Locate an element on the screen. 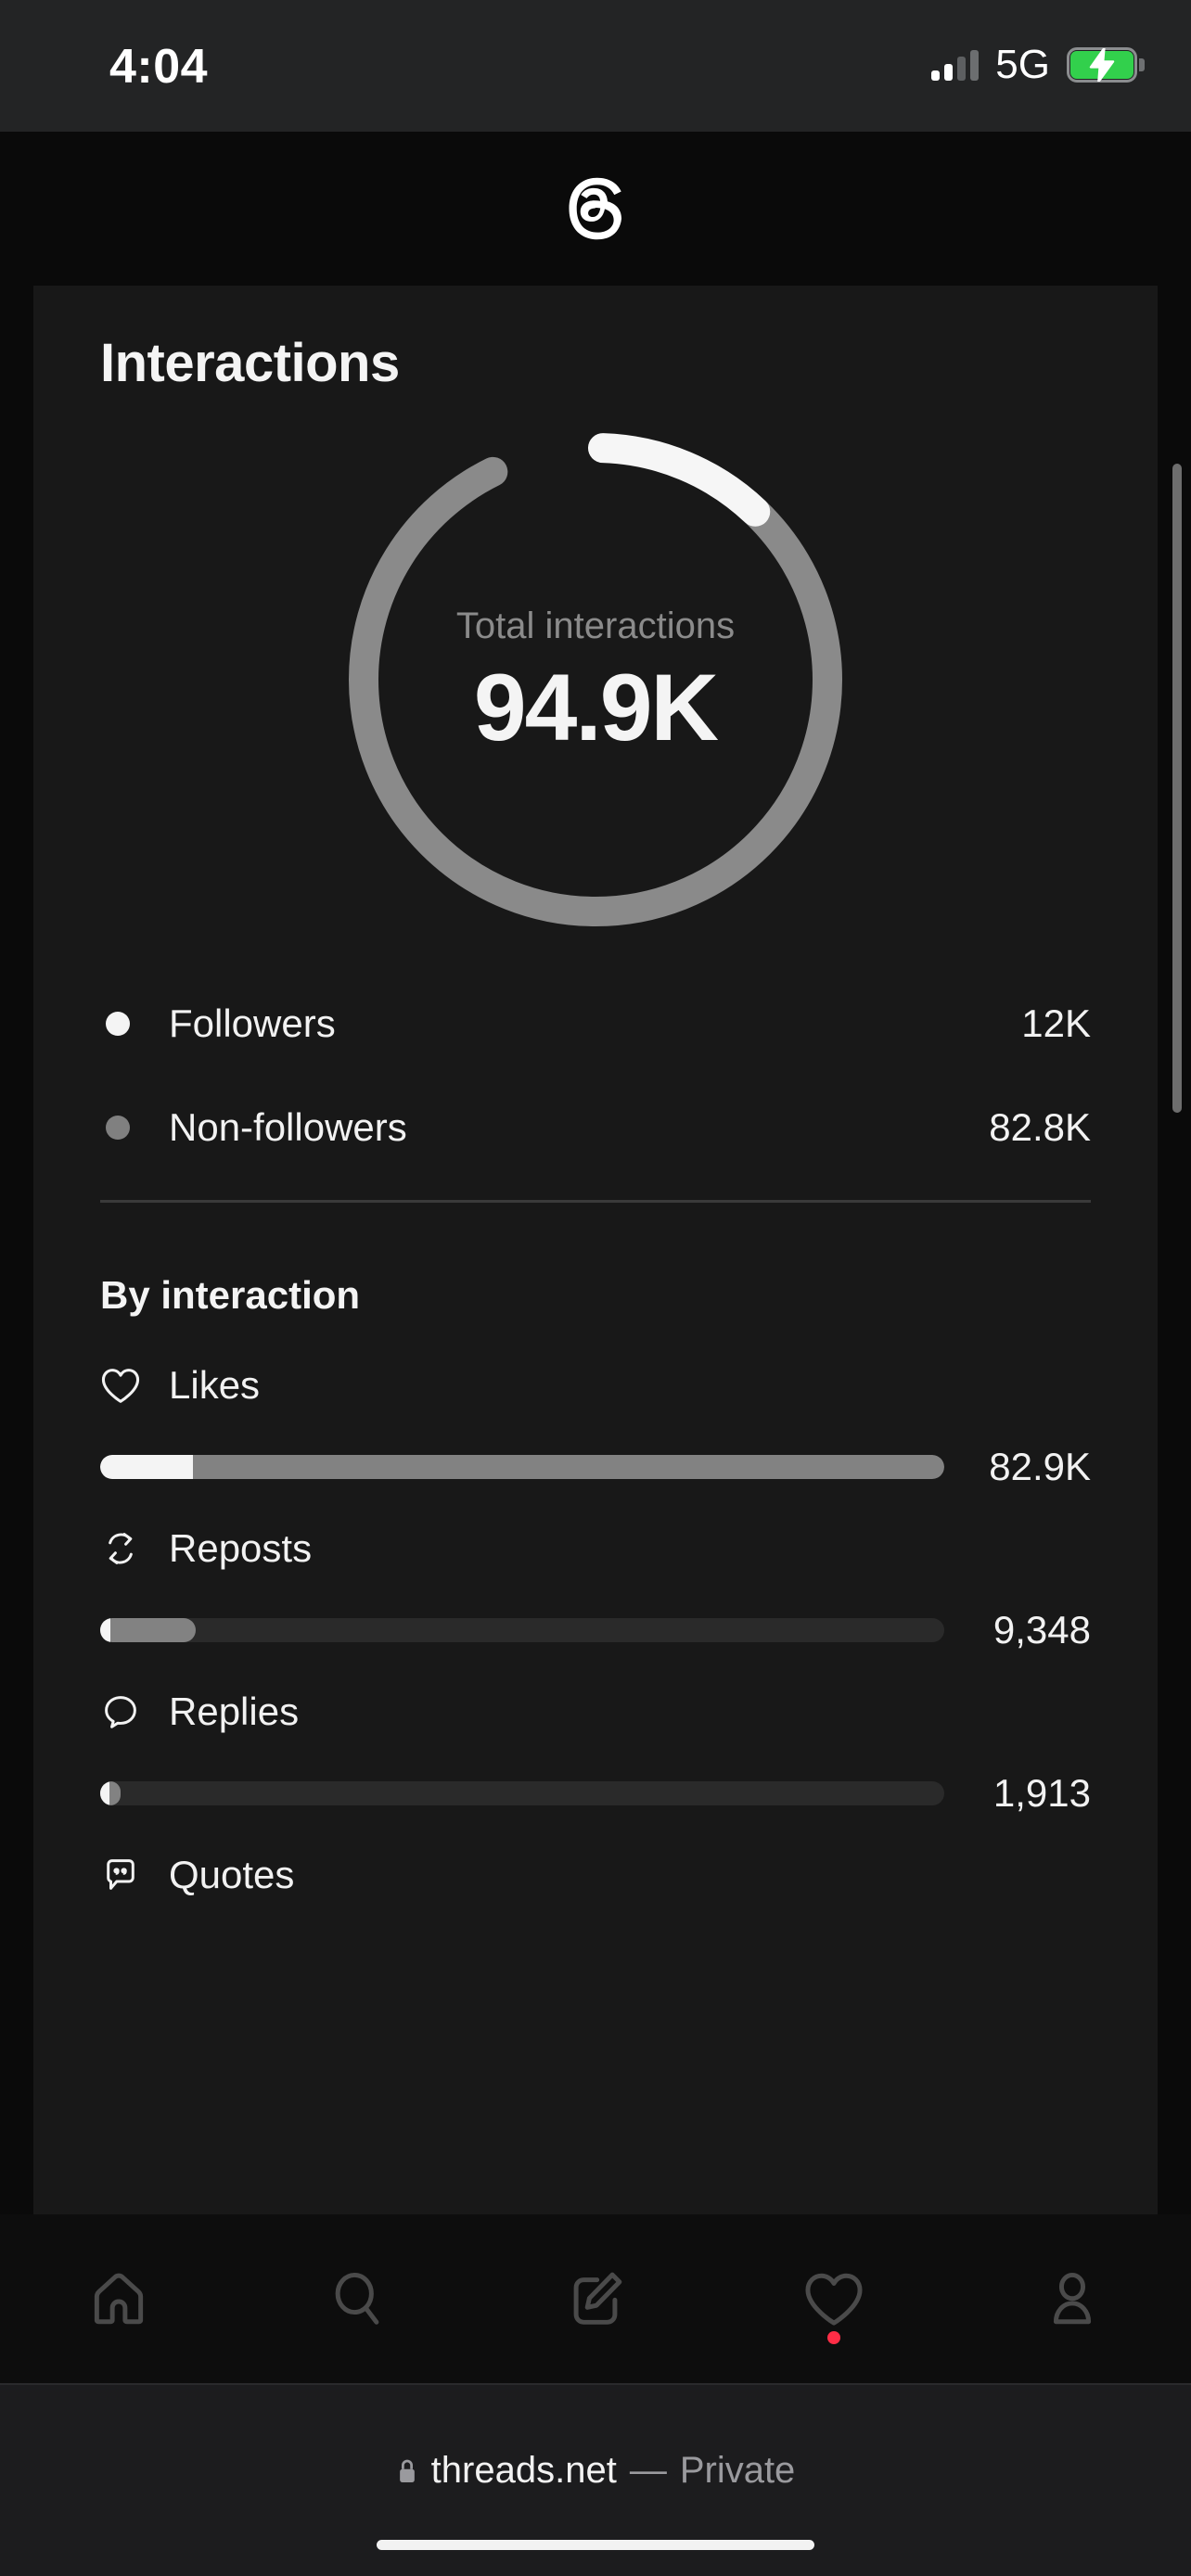 Image resolution: width=1191 pixels, height=2576 pixels. status-bar: 4:04 5G is located at coordinates (595, 66).